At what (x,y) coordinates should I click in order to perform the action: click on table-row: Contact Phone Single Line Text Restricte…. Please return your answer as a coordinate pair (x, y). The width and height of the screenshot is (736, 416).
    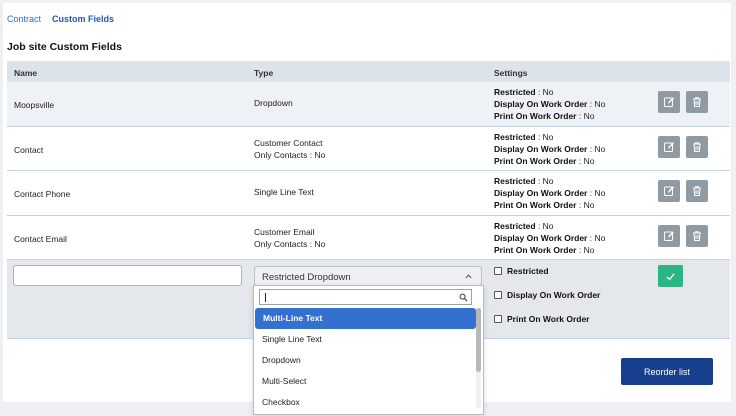
    Looking at the image, I should click on (368, 193).